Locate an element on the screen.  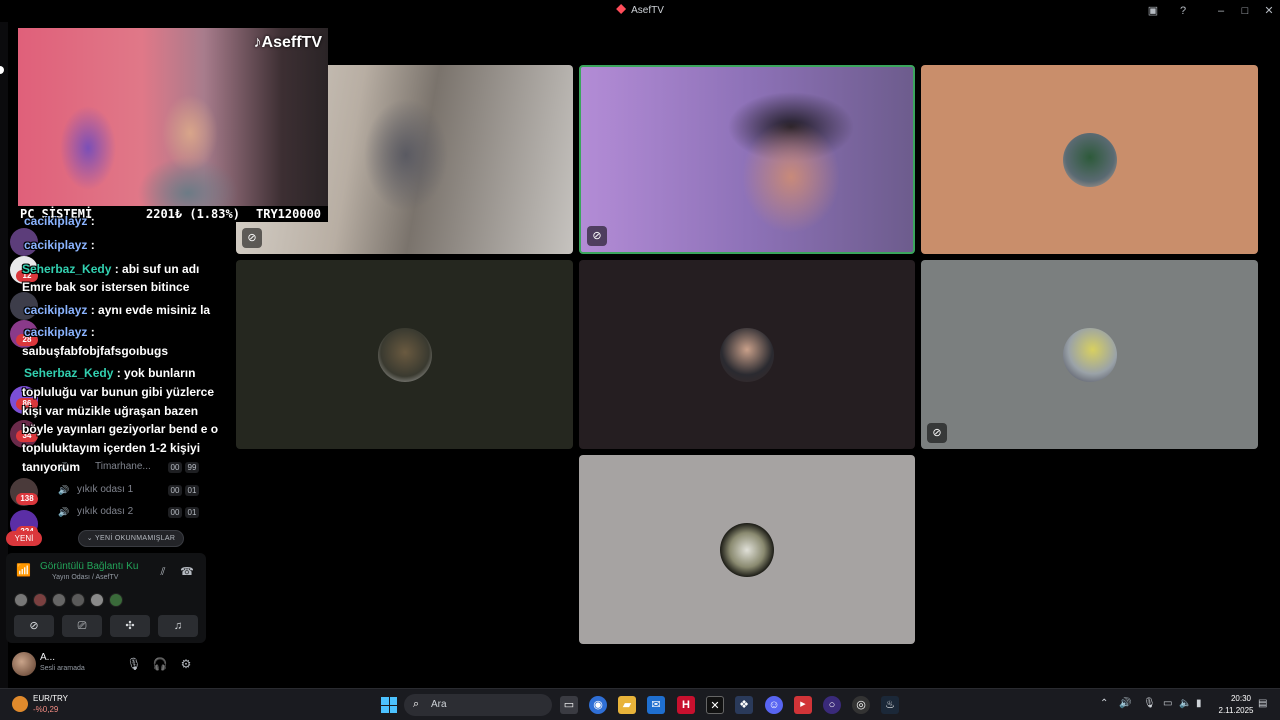
inbox-icon: ▣ is located at coordinates (1153, 11).